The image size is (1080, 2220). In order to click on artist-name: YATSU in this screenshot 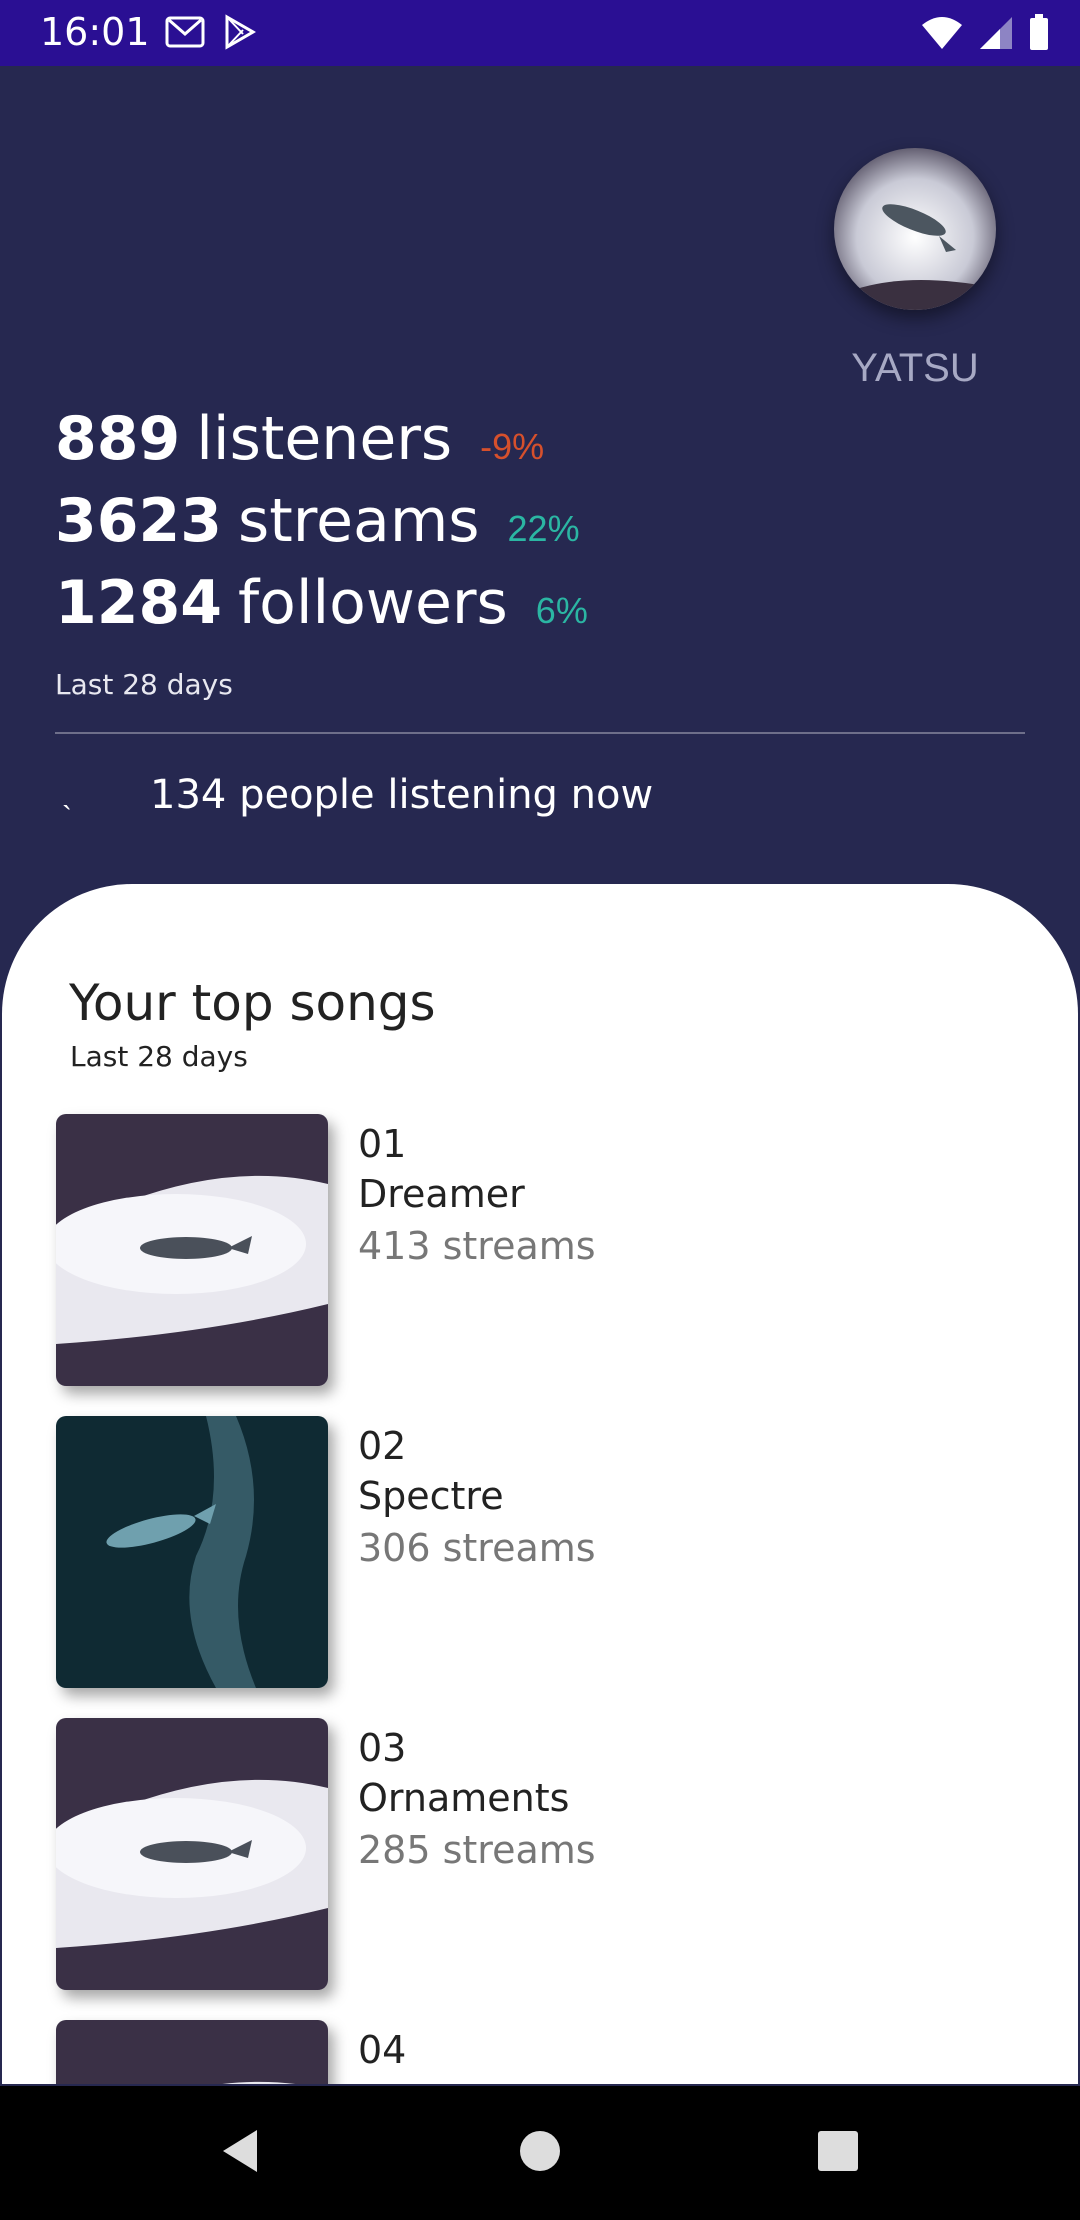, I will do `click(915, 368)`.